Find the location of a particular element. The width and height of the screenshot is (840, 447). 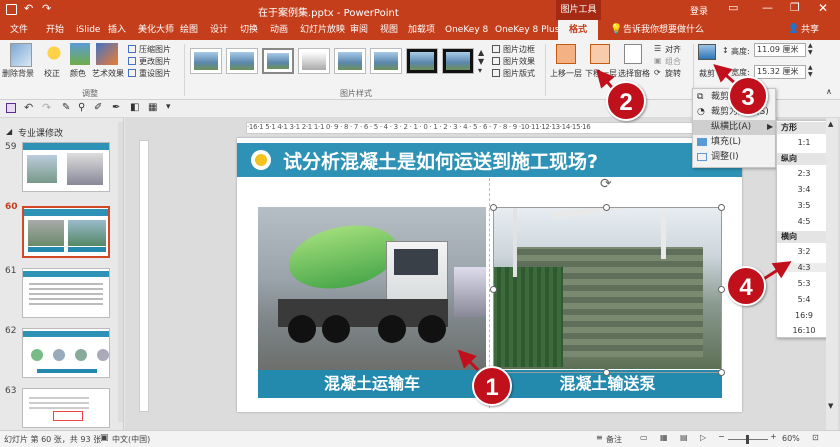

scroll-up-icon: ▲ is located at coordinates (830, 124).